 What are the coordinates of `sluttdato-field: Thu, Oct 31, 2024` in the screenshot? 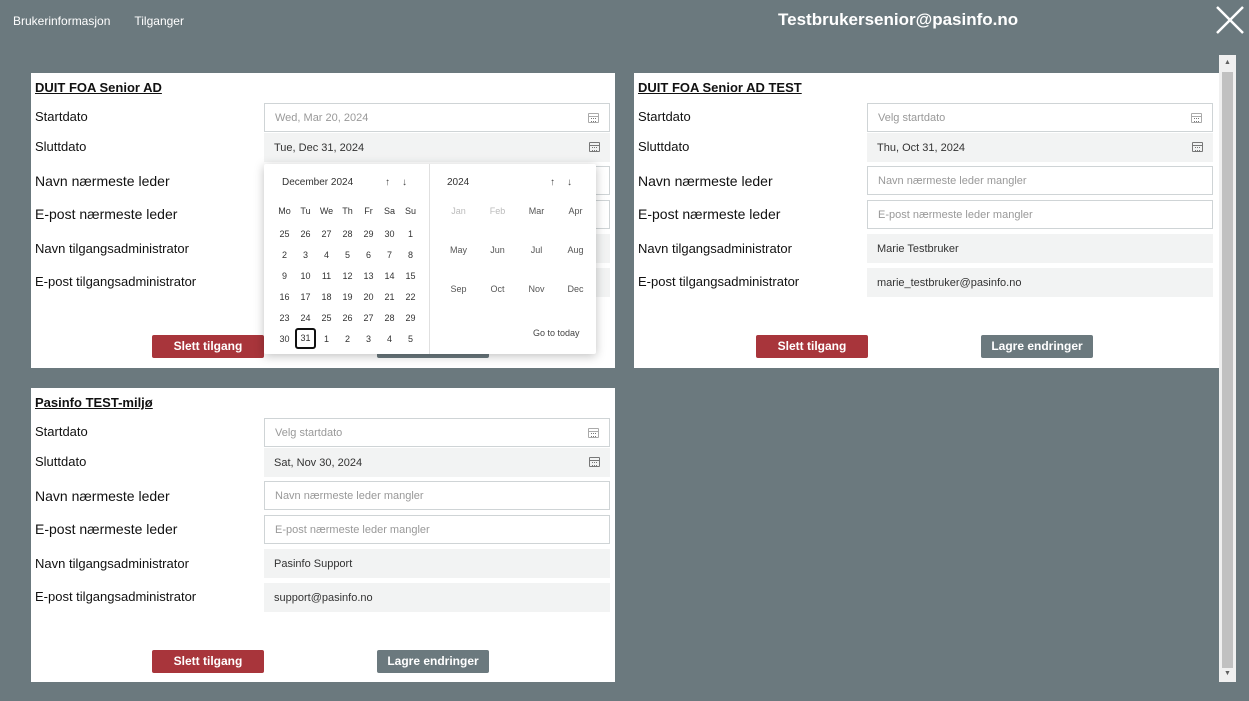 It's located at (1040, 147).